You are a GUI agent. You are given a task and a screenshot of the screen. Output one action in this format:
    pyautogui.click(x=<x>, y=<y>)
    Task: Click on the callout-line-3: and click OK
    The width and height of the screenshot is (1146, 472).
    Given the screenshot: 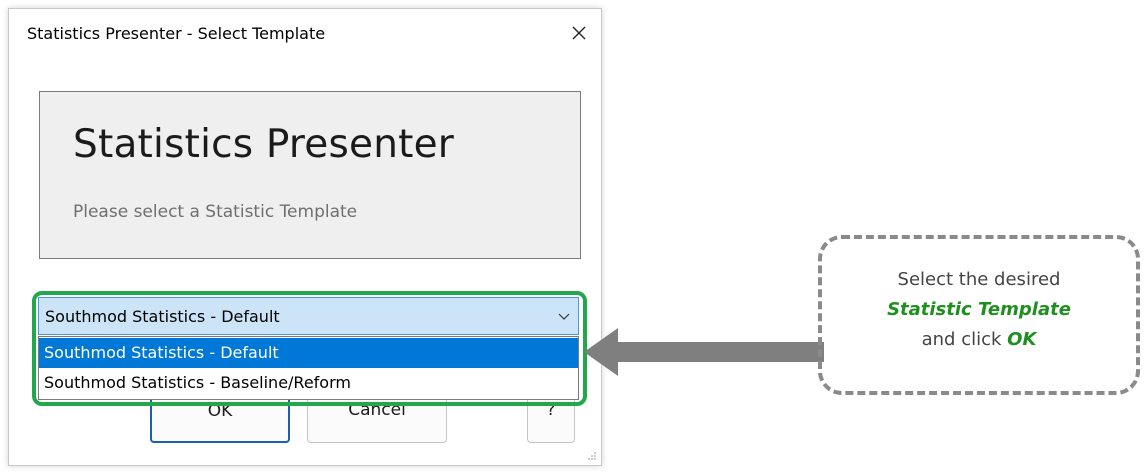 What is the action you would take?
    pyautogui.click(x=979, y=340)
    